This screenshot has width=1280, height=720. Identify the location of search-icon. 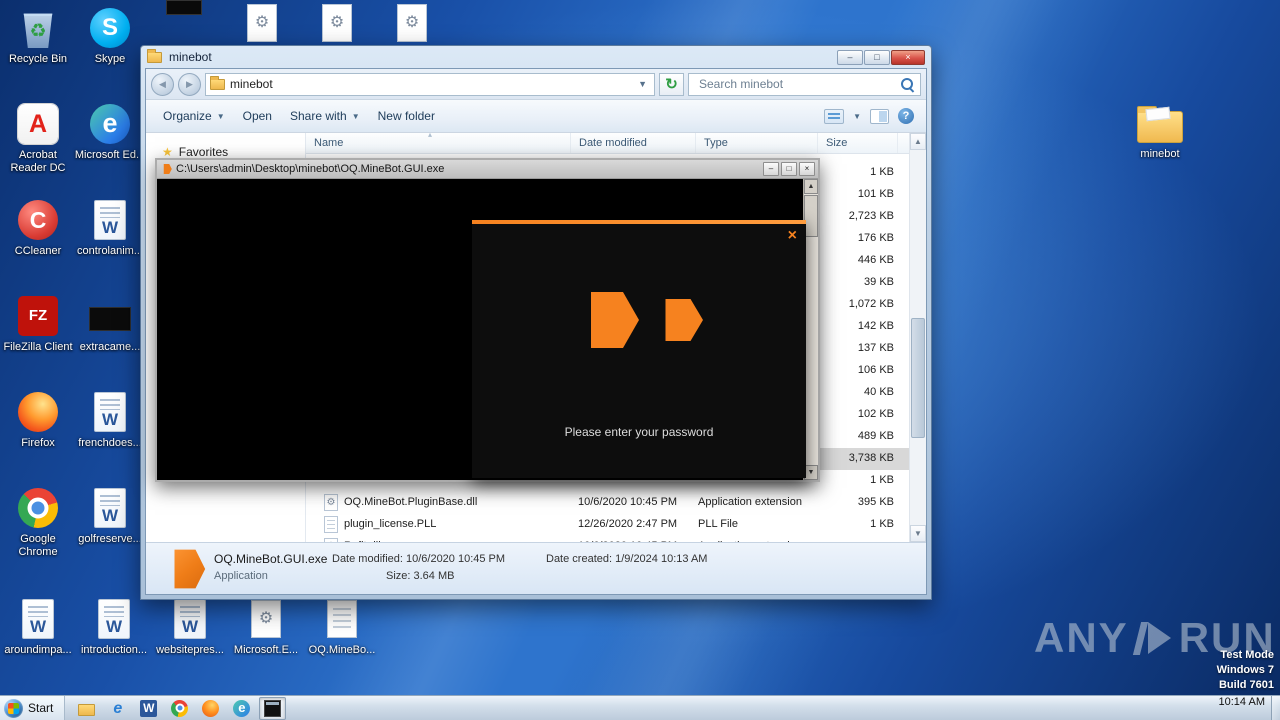
(907, 84).